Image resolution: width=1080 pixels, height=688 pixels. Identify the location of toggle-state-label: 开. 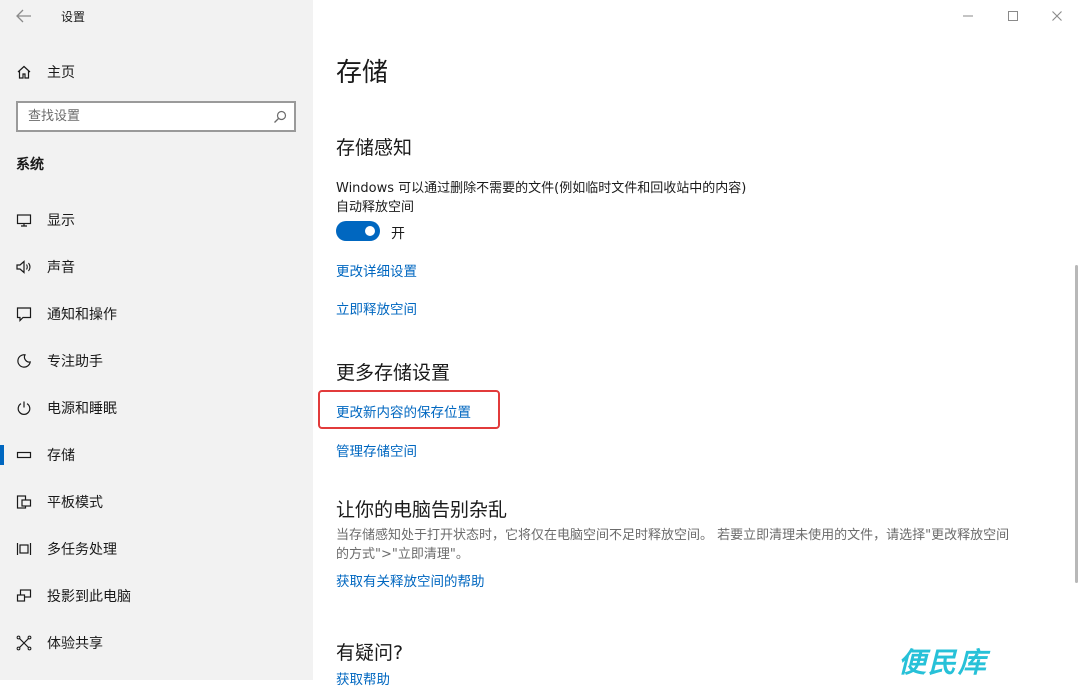
(398, 234).